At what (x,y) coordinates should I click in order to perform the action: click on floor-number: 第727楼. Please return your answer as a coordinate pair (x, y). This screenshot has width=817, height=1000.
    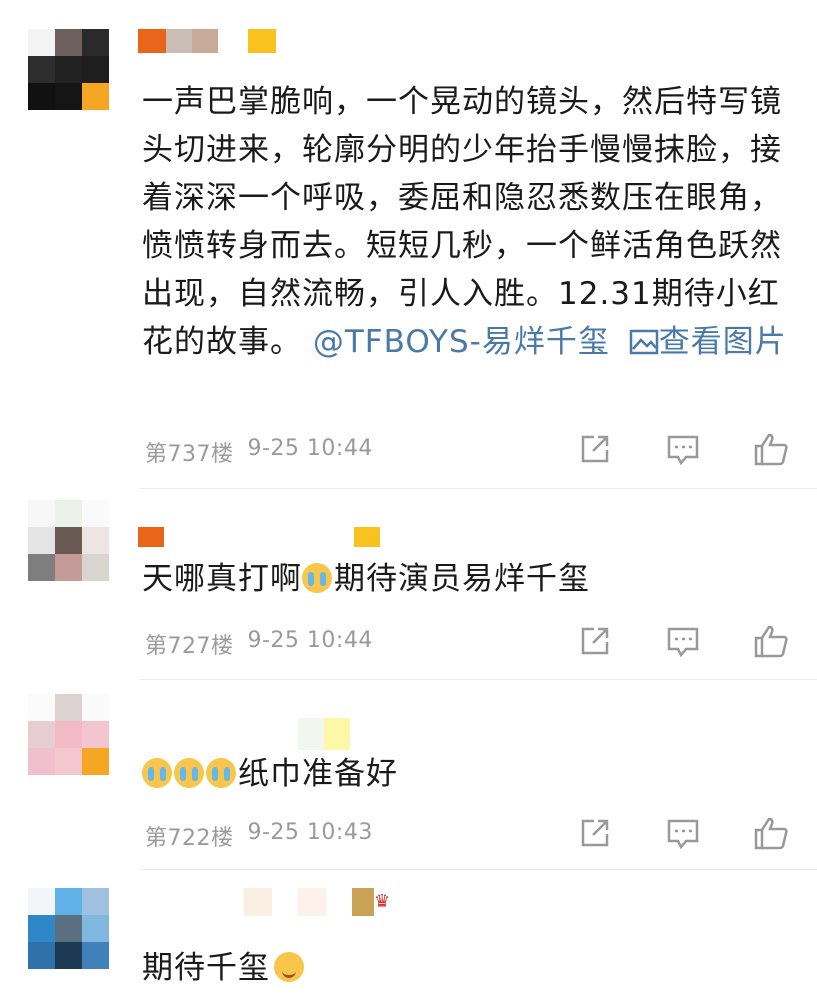
    Looking at the image, I should click on (189, 646).